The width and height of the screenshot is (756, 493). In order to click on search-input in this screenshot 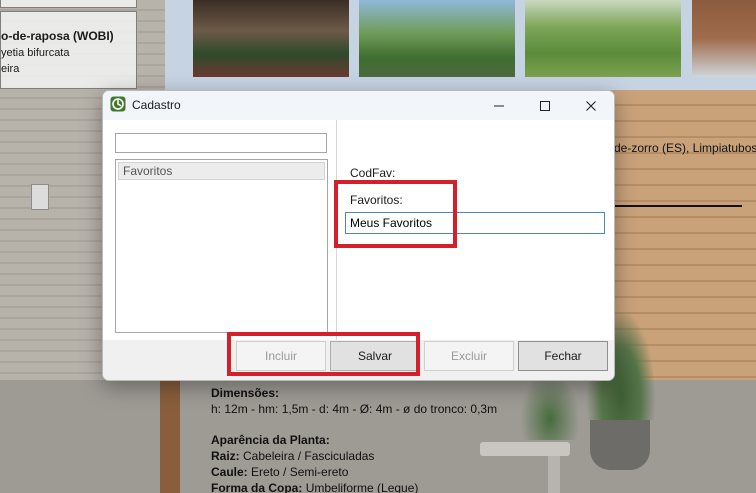, I will do `click(221, 143)`.